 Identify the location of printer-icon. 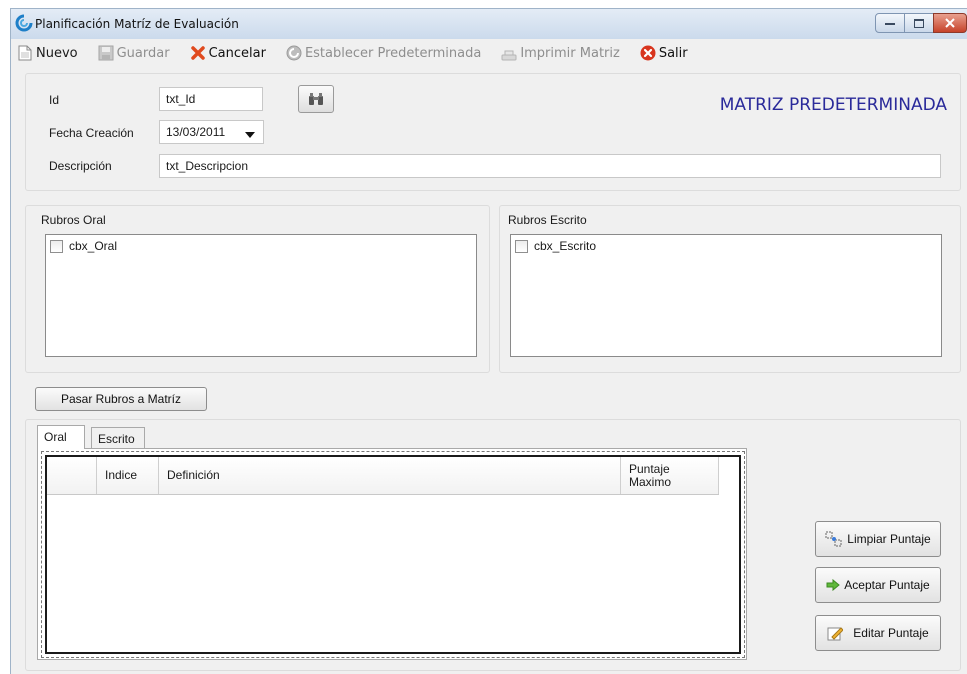
(509, 53).